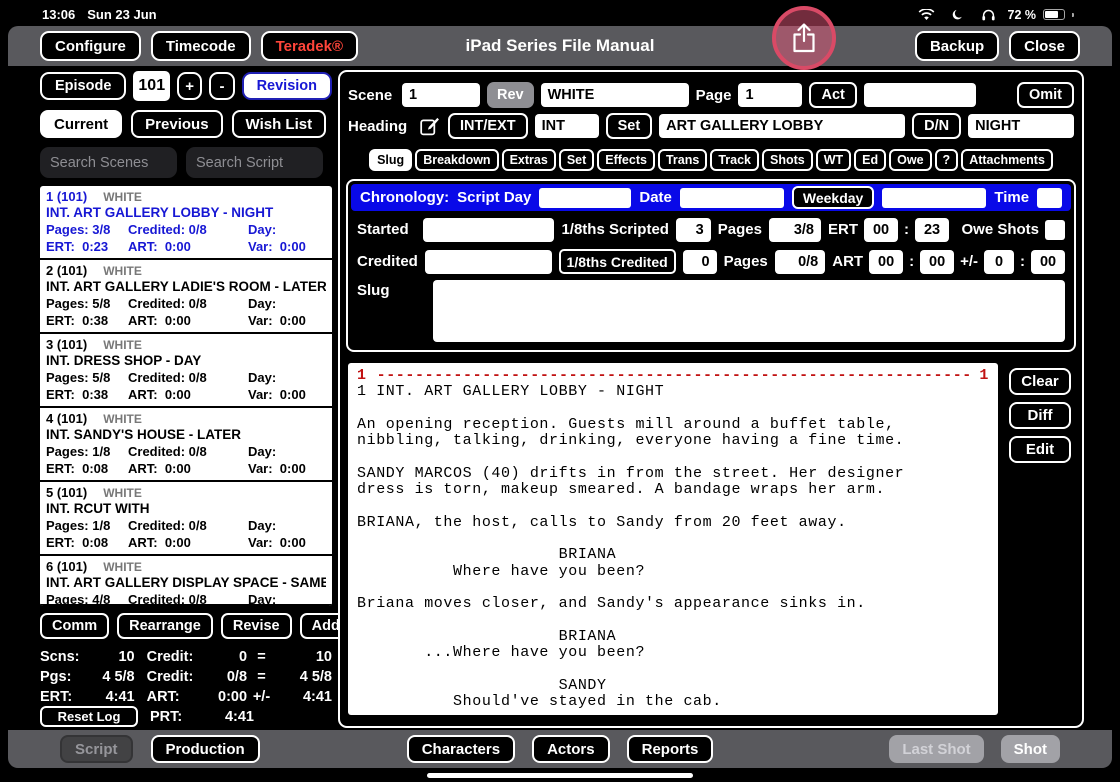  Describe the element at coordinates (881, 229) in the screenshot. I see `ert-hours-field: 00` at that location.